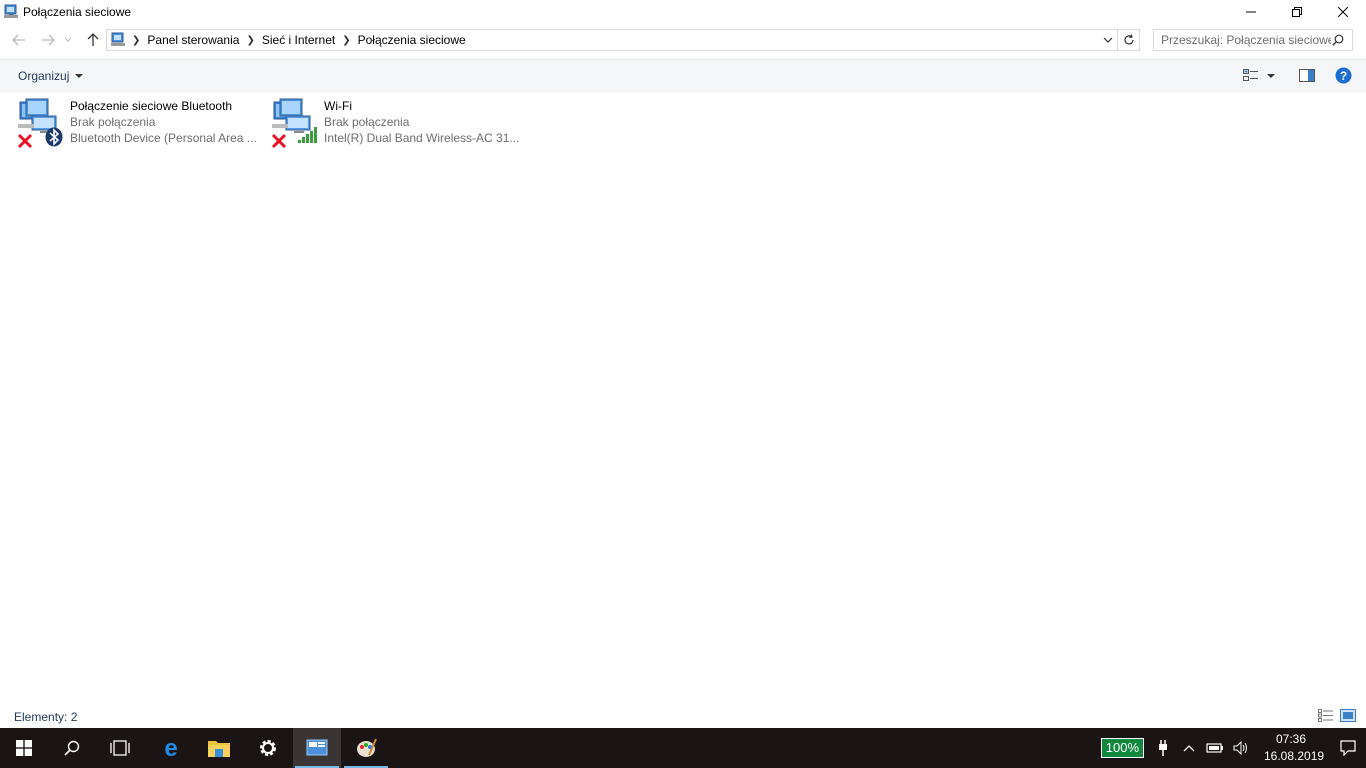 The width and height of the screenshot is (1366, 768). I want to click on recent-locations-button, so click(68, 40).